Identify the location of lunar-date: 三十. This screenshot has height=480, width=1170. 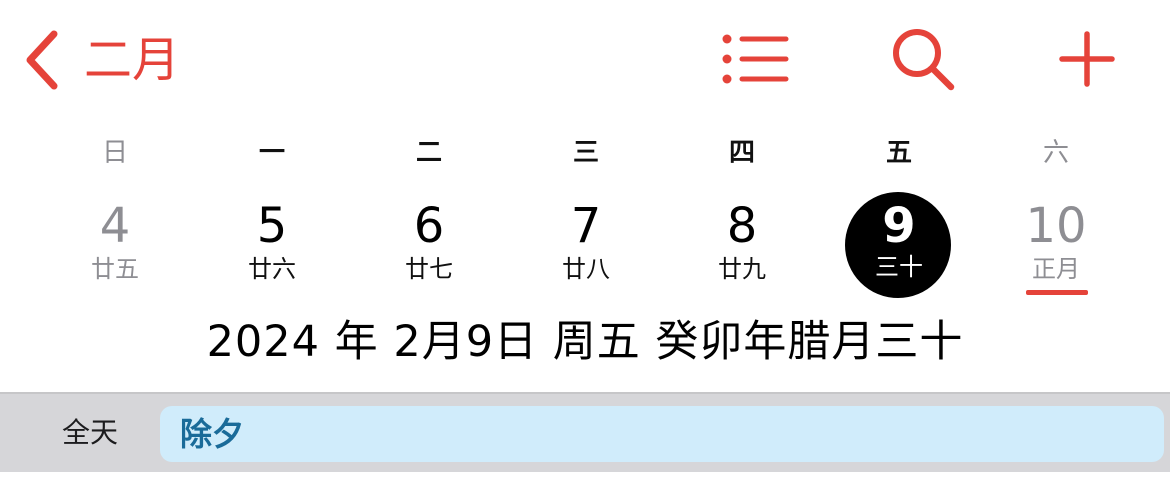
(899, 267).